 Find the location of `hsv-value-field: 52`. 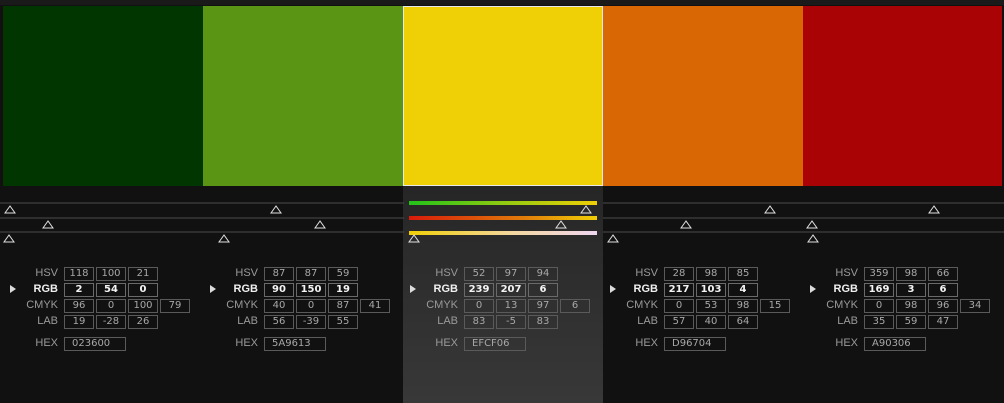

hsv-value-field: 52 is located at coordinates (479, 274).